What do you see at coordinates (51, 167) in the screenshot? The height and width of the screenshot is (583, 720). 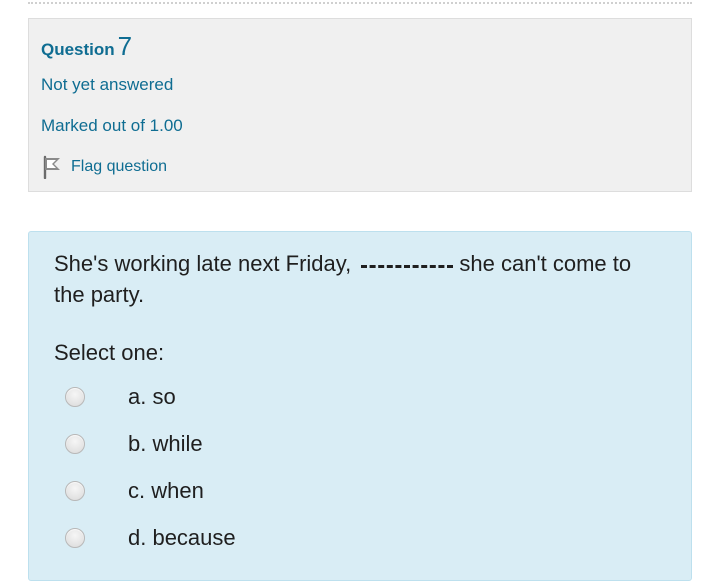 I see `flag-icon` at bounding box center [51, 167].